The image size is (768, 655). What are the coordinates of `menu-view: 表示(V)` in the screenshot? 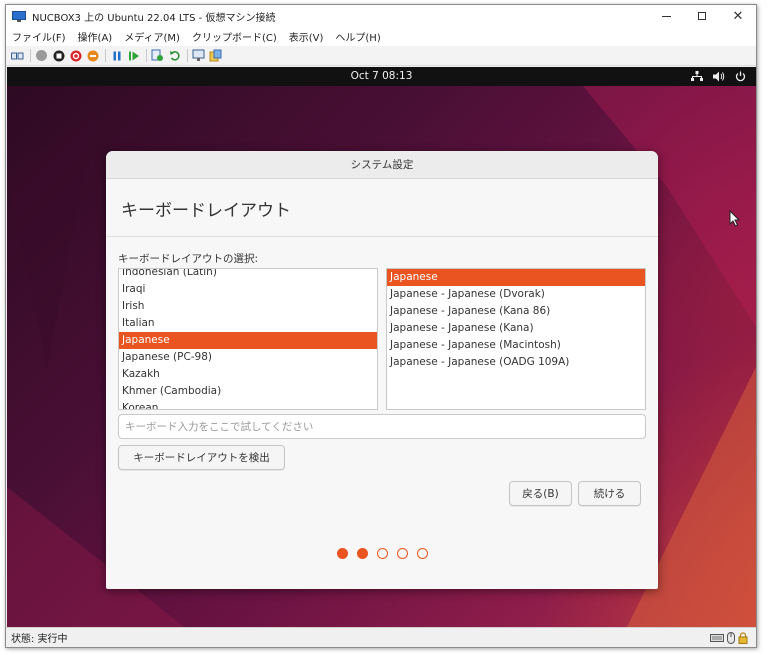 It's located at (306, 36).